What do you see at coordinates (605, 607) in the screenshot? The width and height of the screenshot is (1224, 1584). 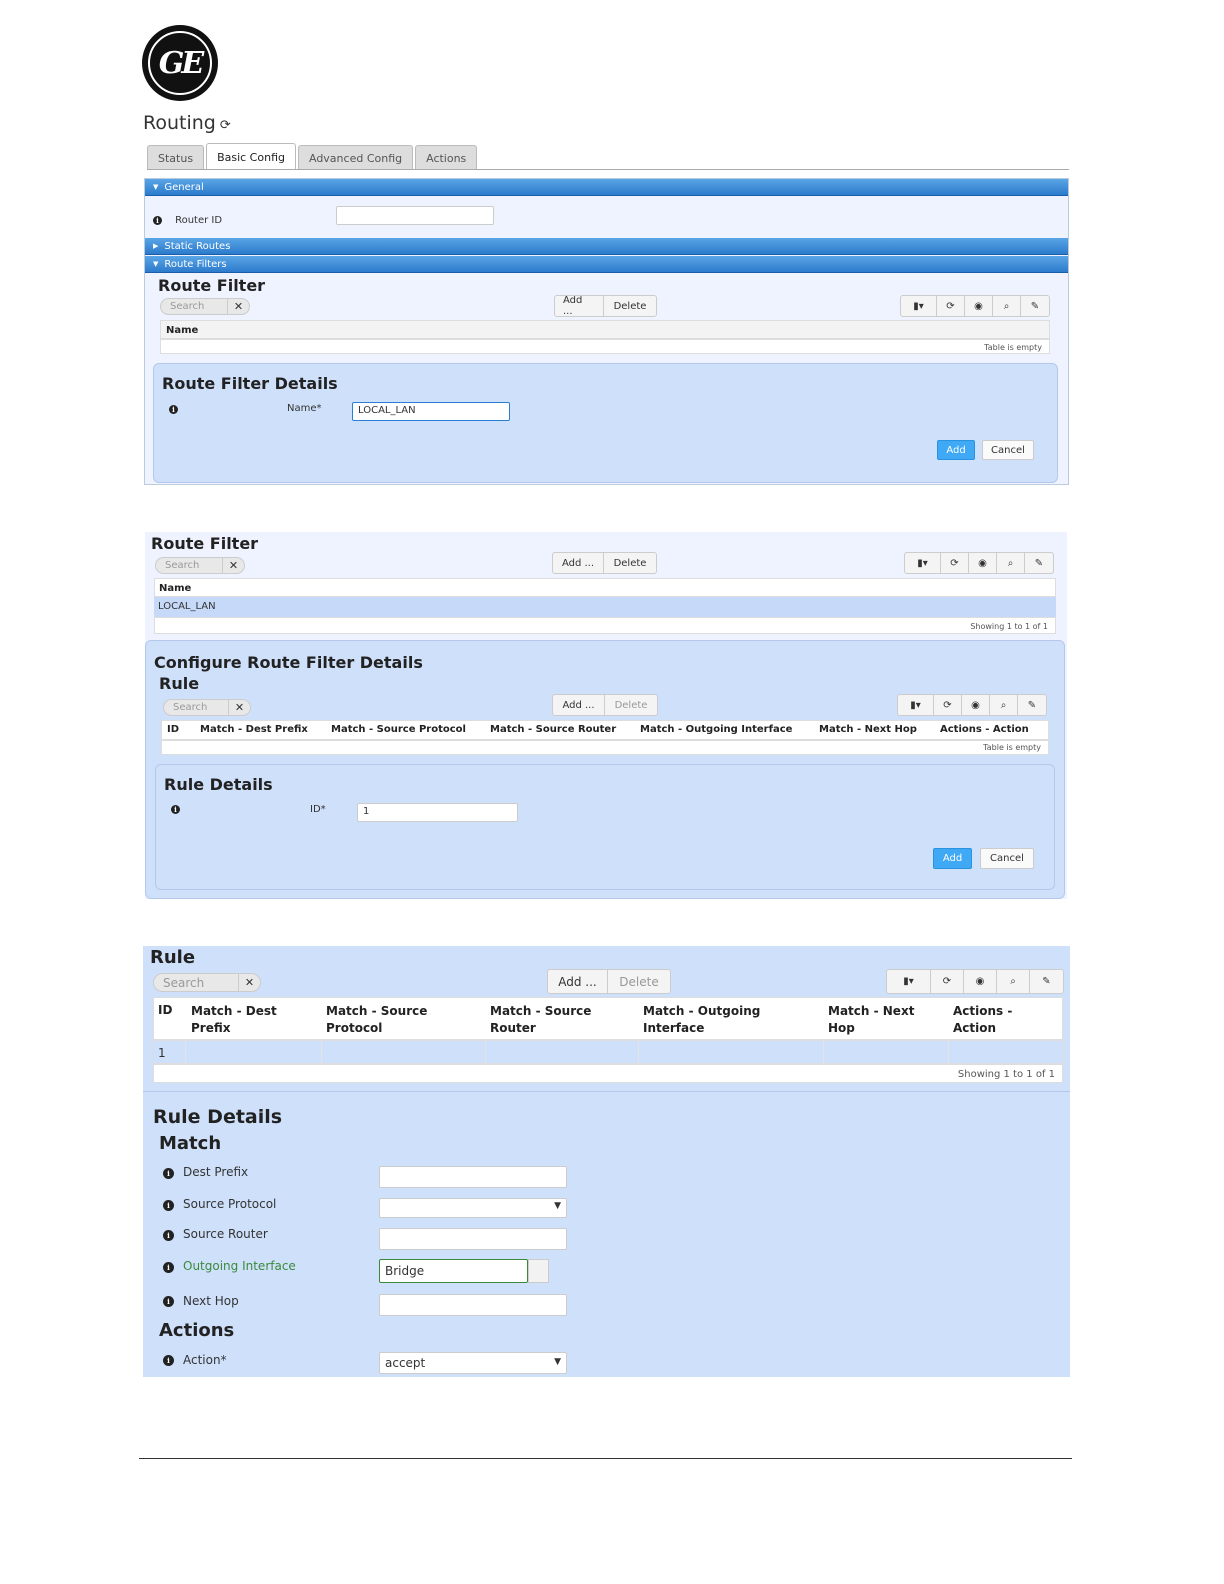 I see `table-row: LOCAL_LAN` at bounding box center [605, 607].